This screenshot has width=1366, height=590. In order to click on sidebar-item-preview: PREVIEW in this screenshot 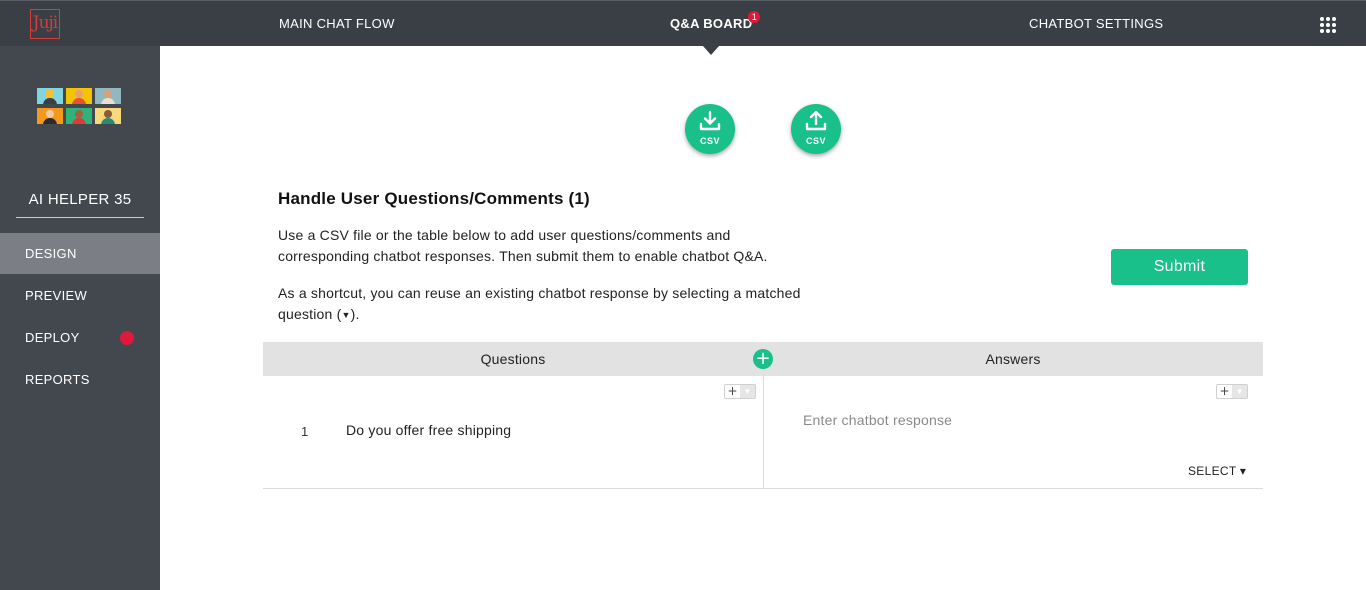, I will do `click(80, 295)`.